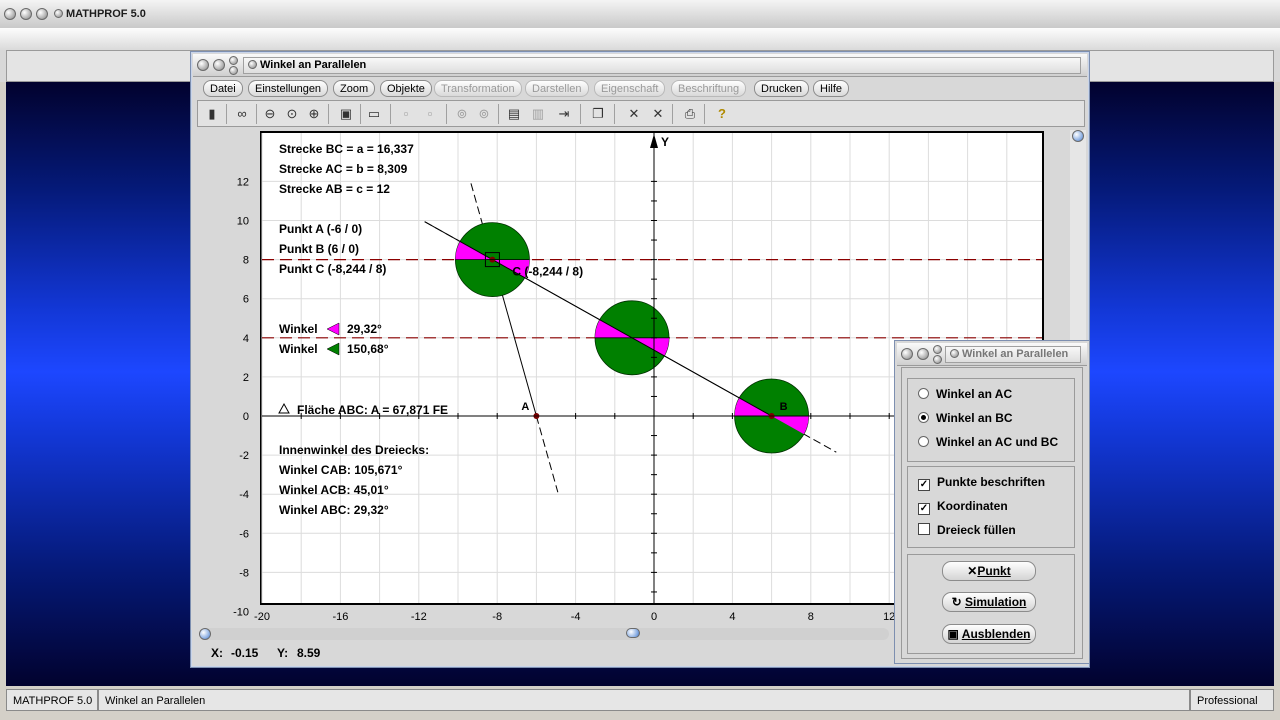 This screenshot has height=720, width=1280. What do you see at coordinates (246, 261) in the screenshot?
I see `y-tick-label: 8` at bounding box center [246, 261].